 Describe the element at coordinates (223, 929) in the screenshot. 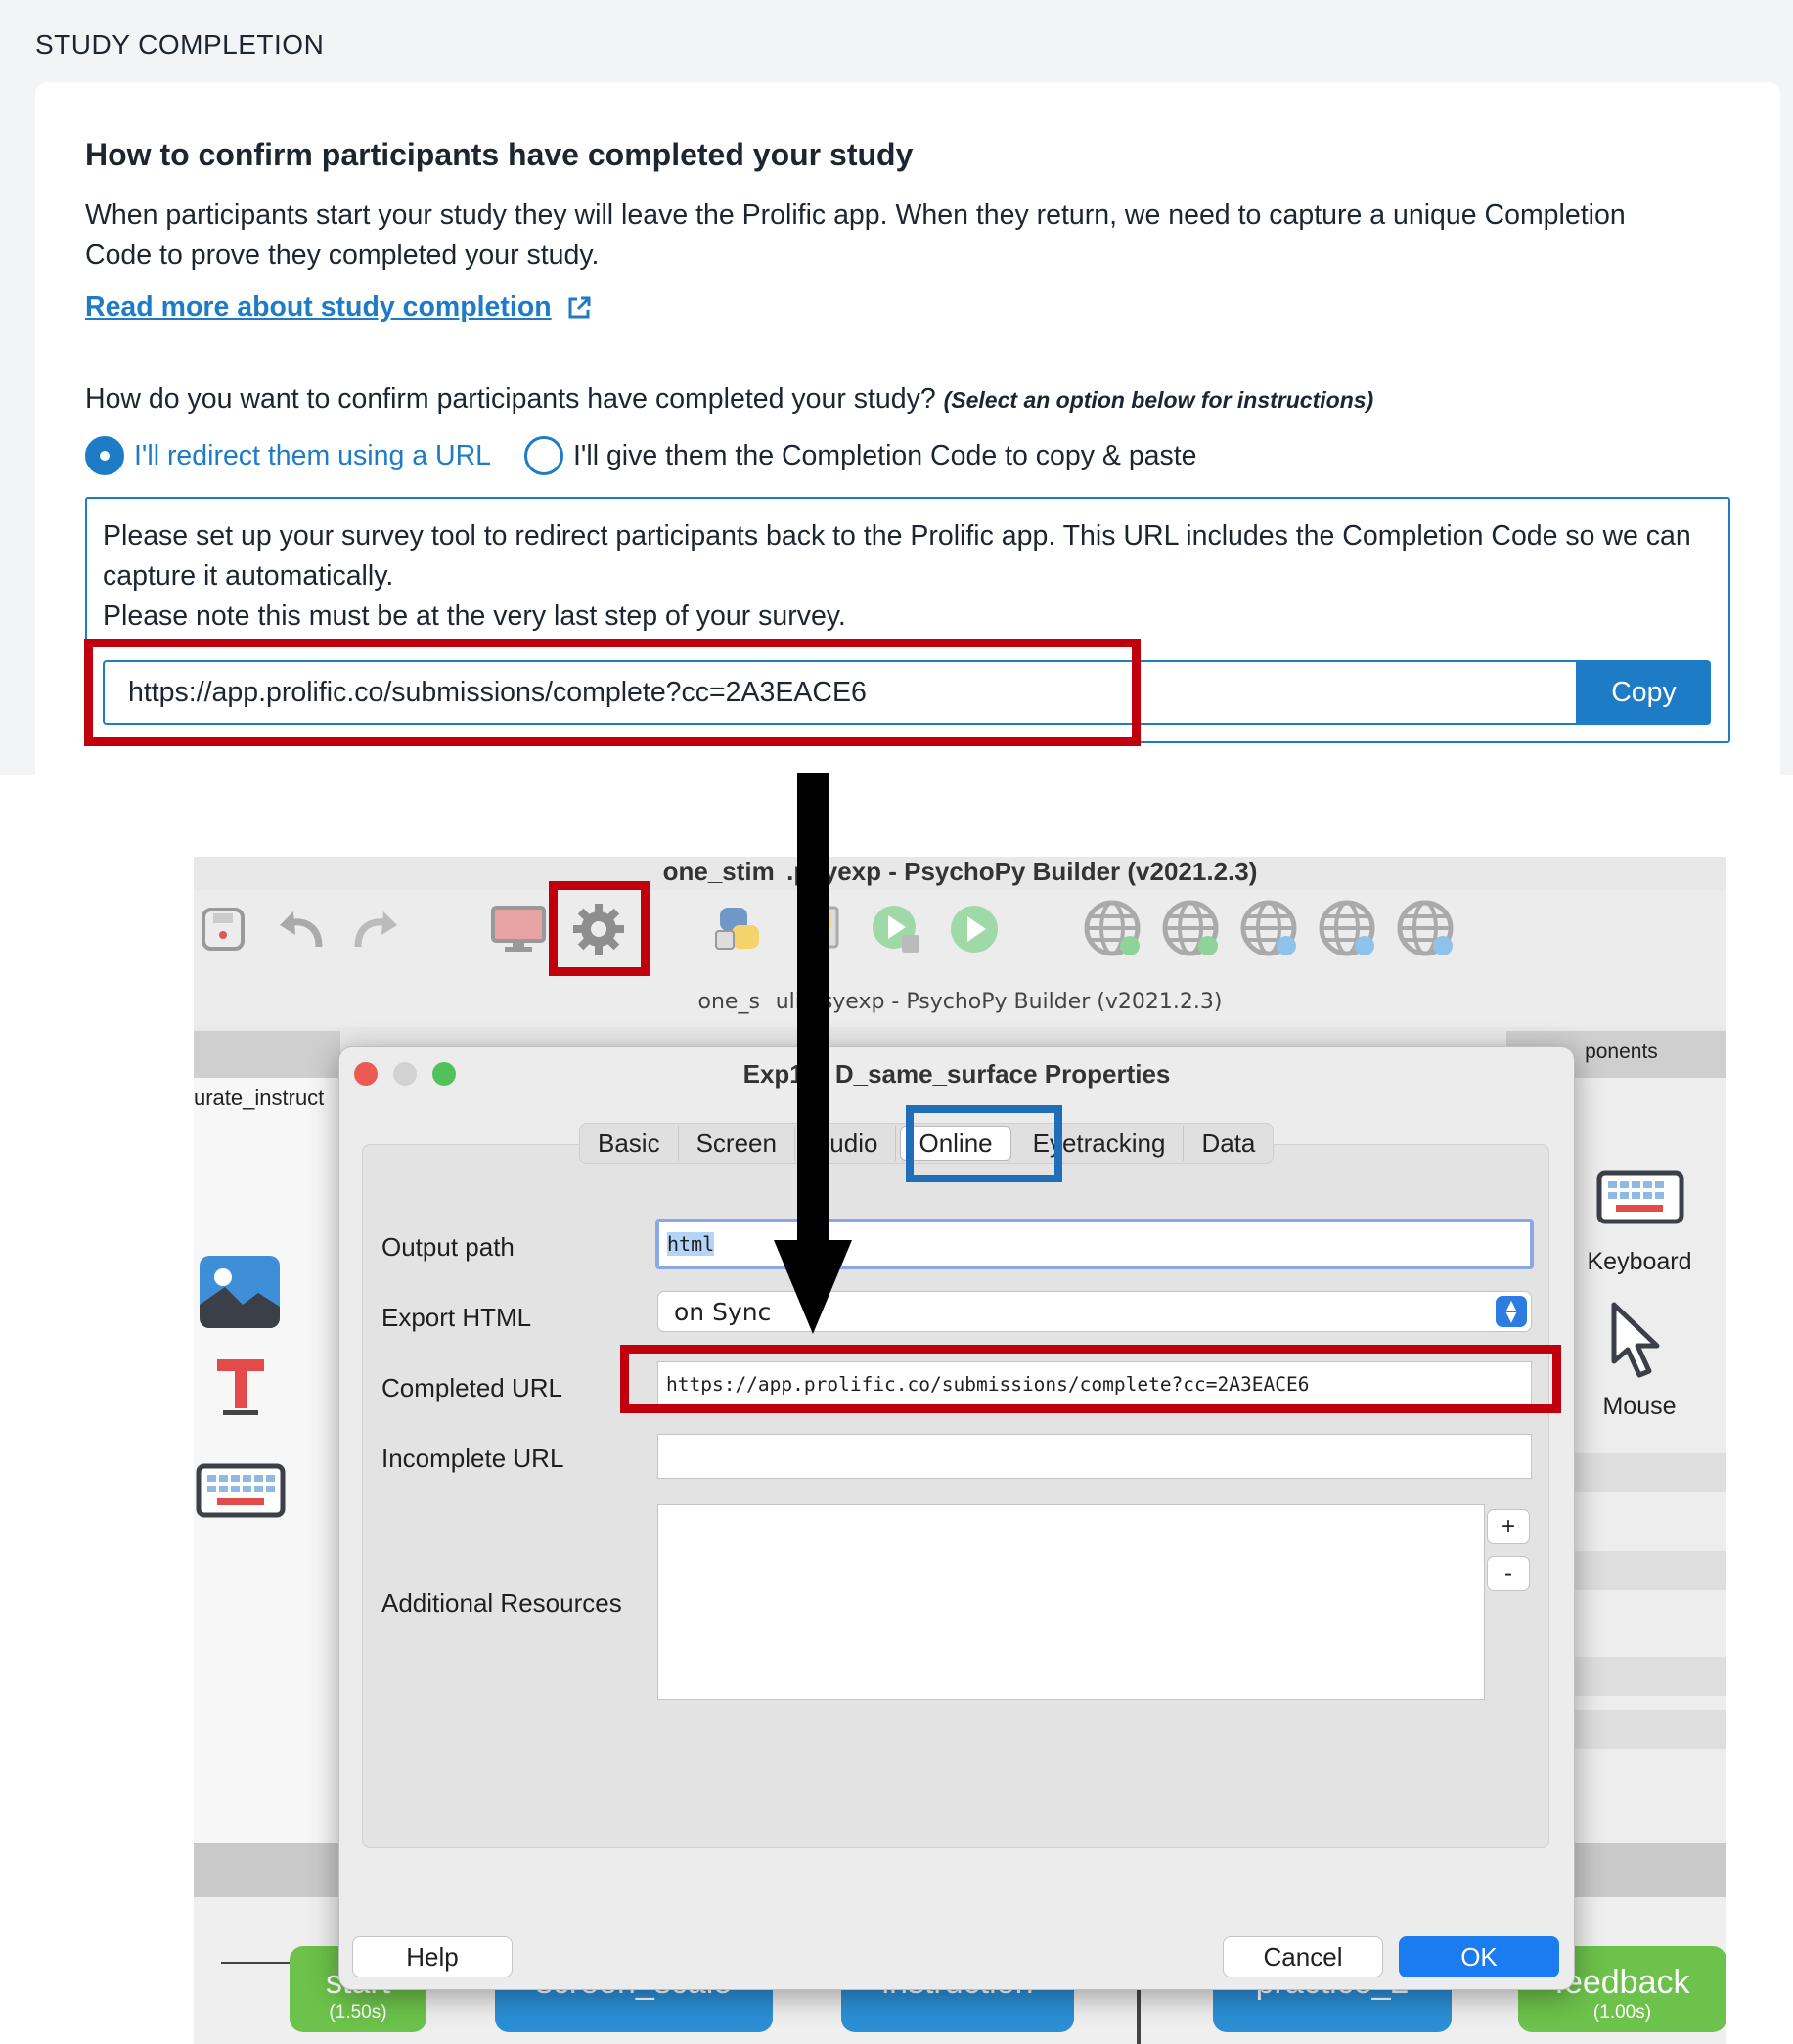

I see `save-icon` at that location.